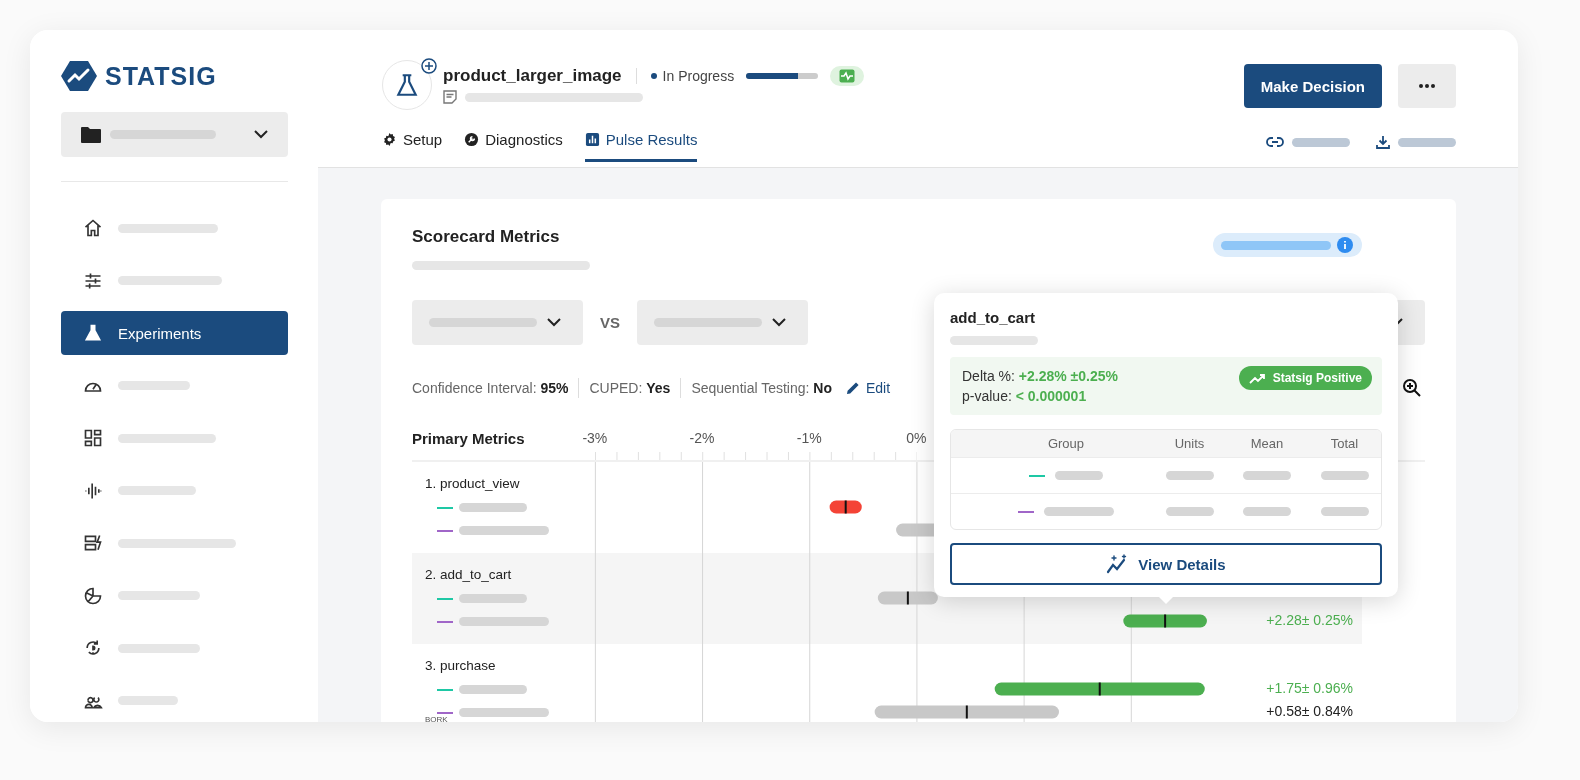 The height and width of the screenshot is (780, 1580). What do you see at coordinates (595, 438) in the screenshot?
I see `axis-label: -3%` at bounding box center [595, 438].